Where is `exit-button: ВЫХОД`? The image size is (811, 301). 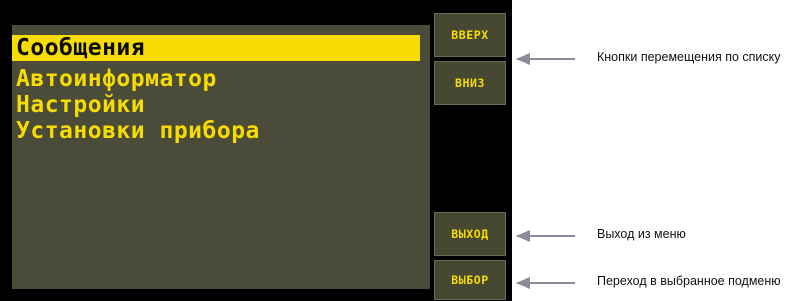 exit-button: ВЫХОД is located at coordinates (470, 234).